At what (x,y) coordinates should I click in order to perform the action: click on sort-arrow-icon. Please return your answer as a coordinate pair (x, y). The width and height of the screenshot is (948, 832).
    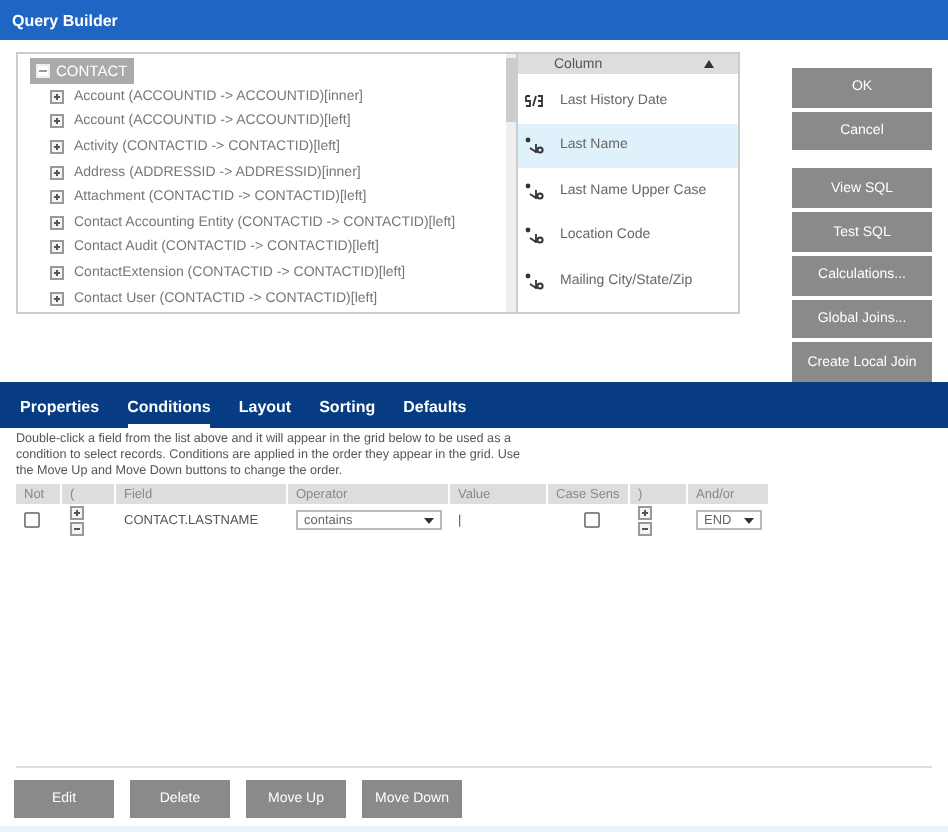
    Looking at the image, I should click on (709, 64).